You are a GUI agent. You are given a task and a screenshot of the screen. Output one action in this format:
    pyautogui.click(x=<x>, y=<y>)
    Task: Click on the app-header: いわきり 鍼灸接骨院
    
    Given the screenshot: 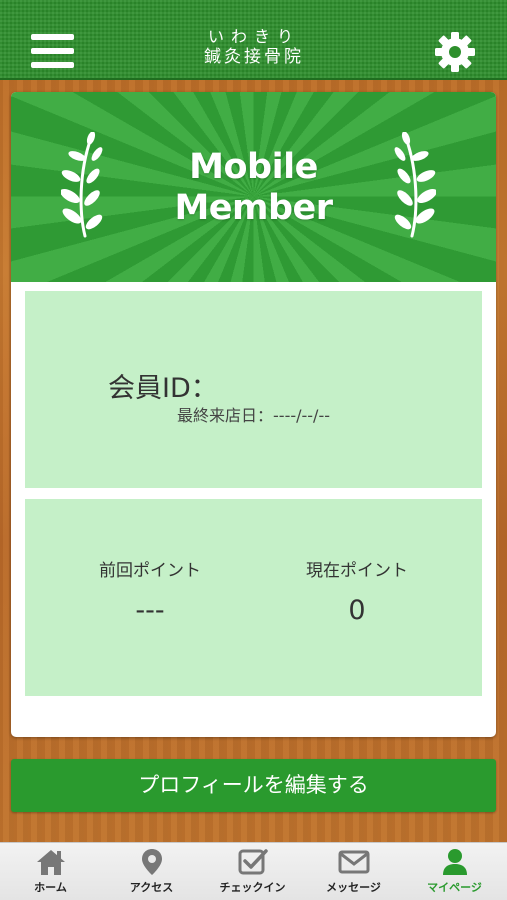 What is the action you would take?
    pyautogui.click(x=253, y=40)
    